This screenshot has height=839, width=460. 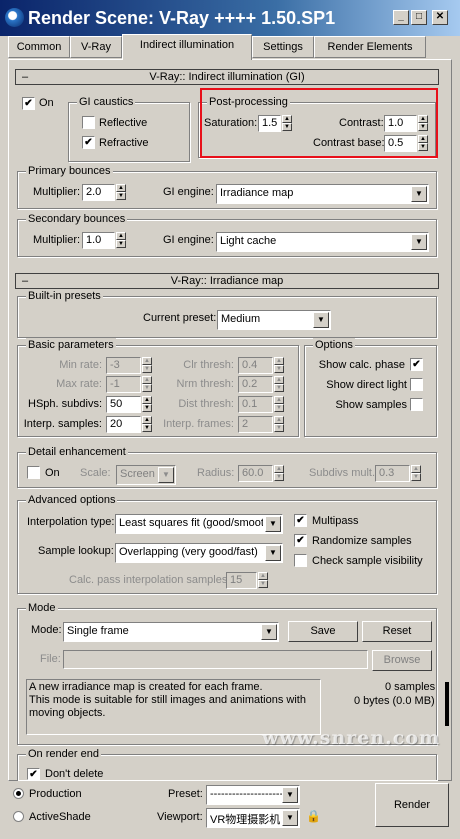 I want to click on dist-thresh-value: 0.1, so click(x=255, y=404).